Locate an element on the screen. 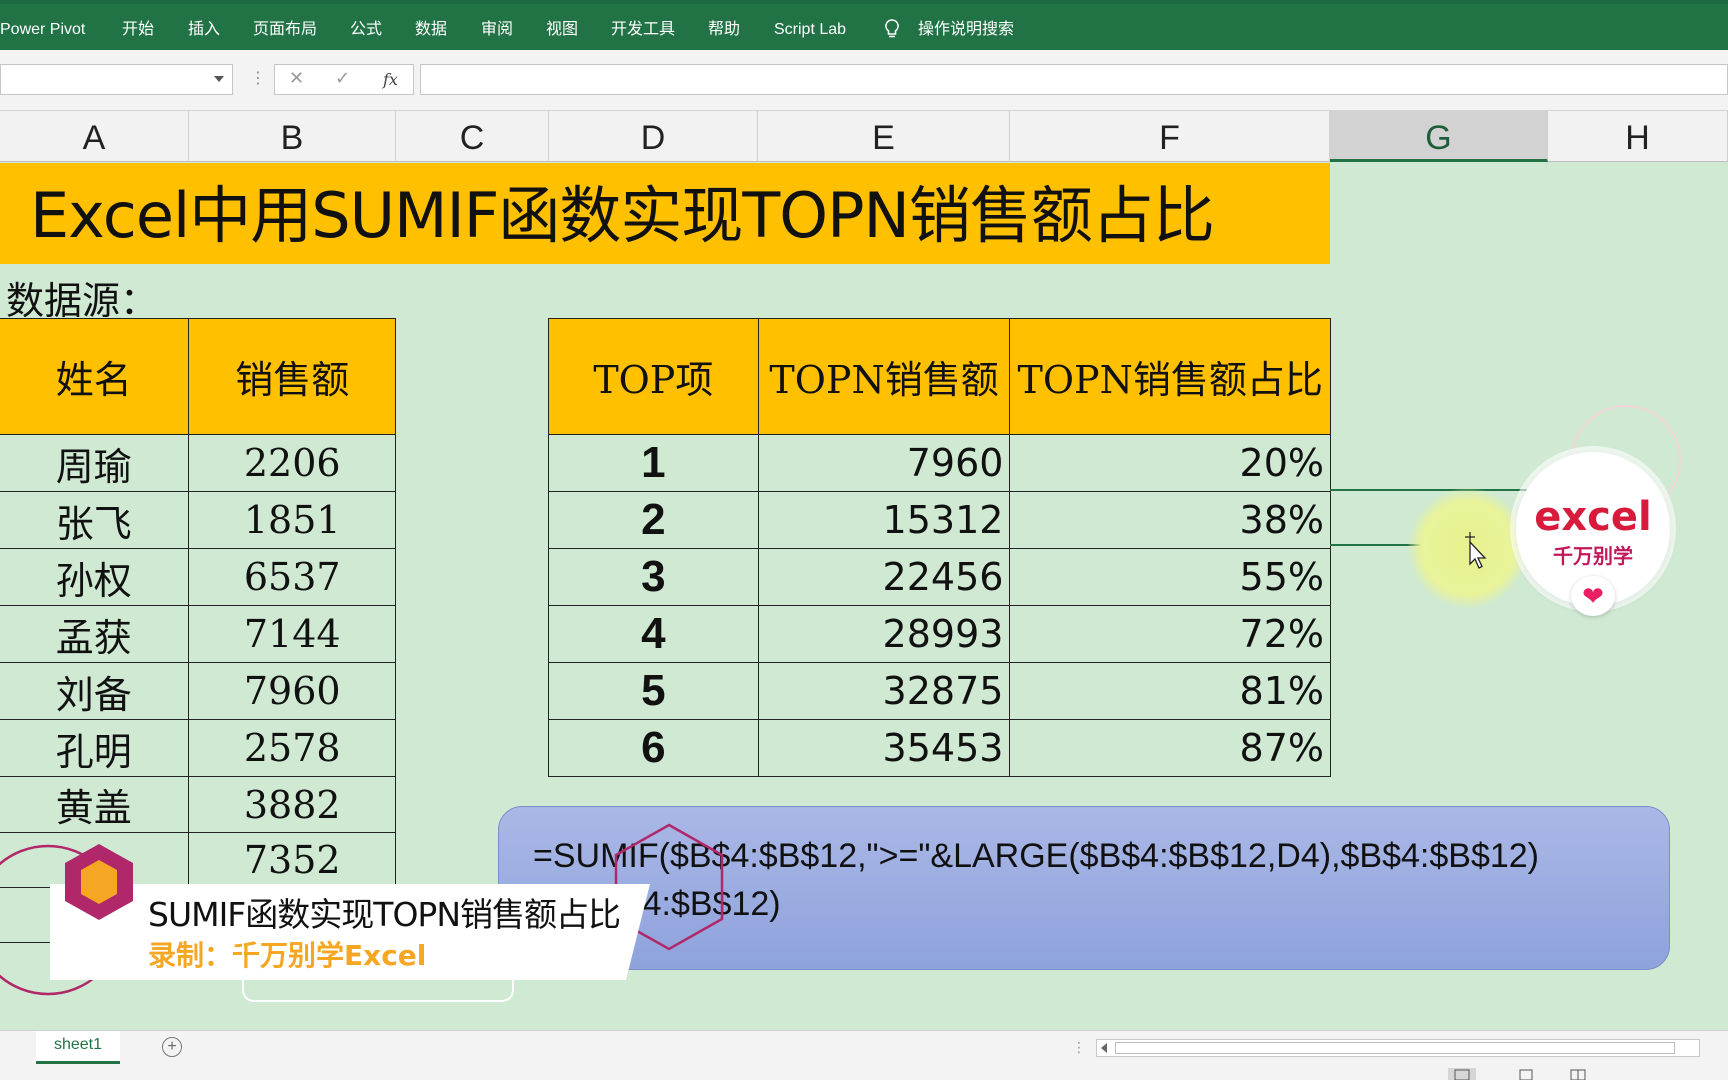  hexagon-badge-icon is located at coordinates (99, 882).